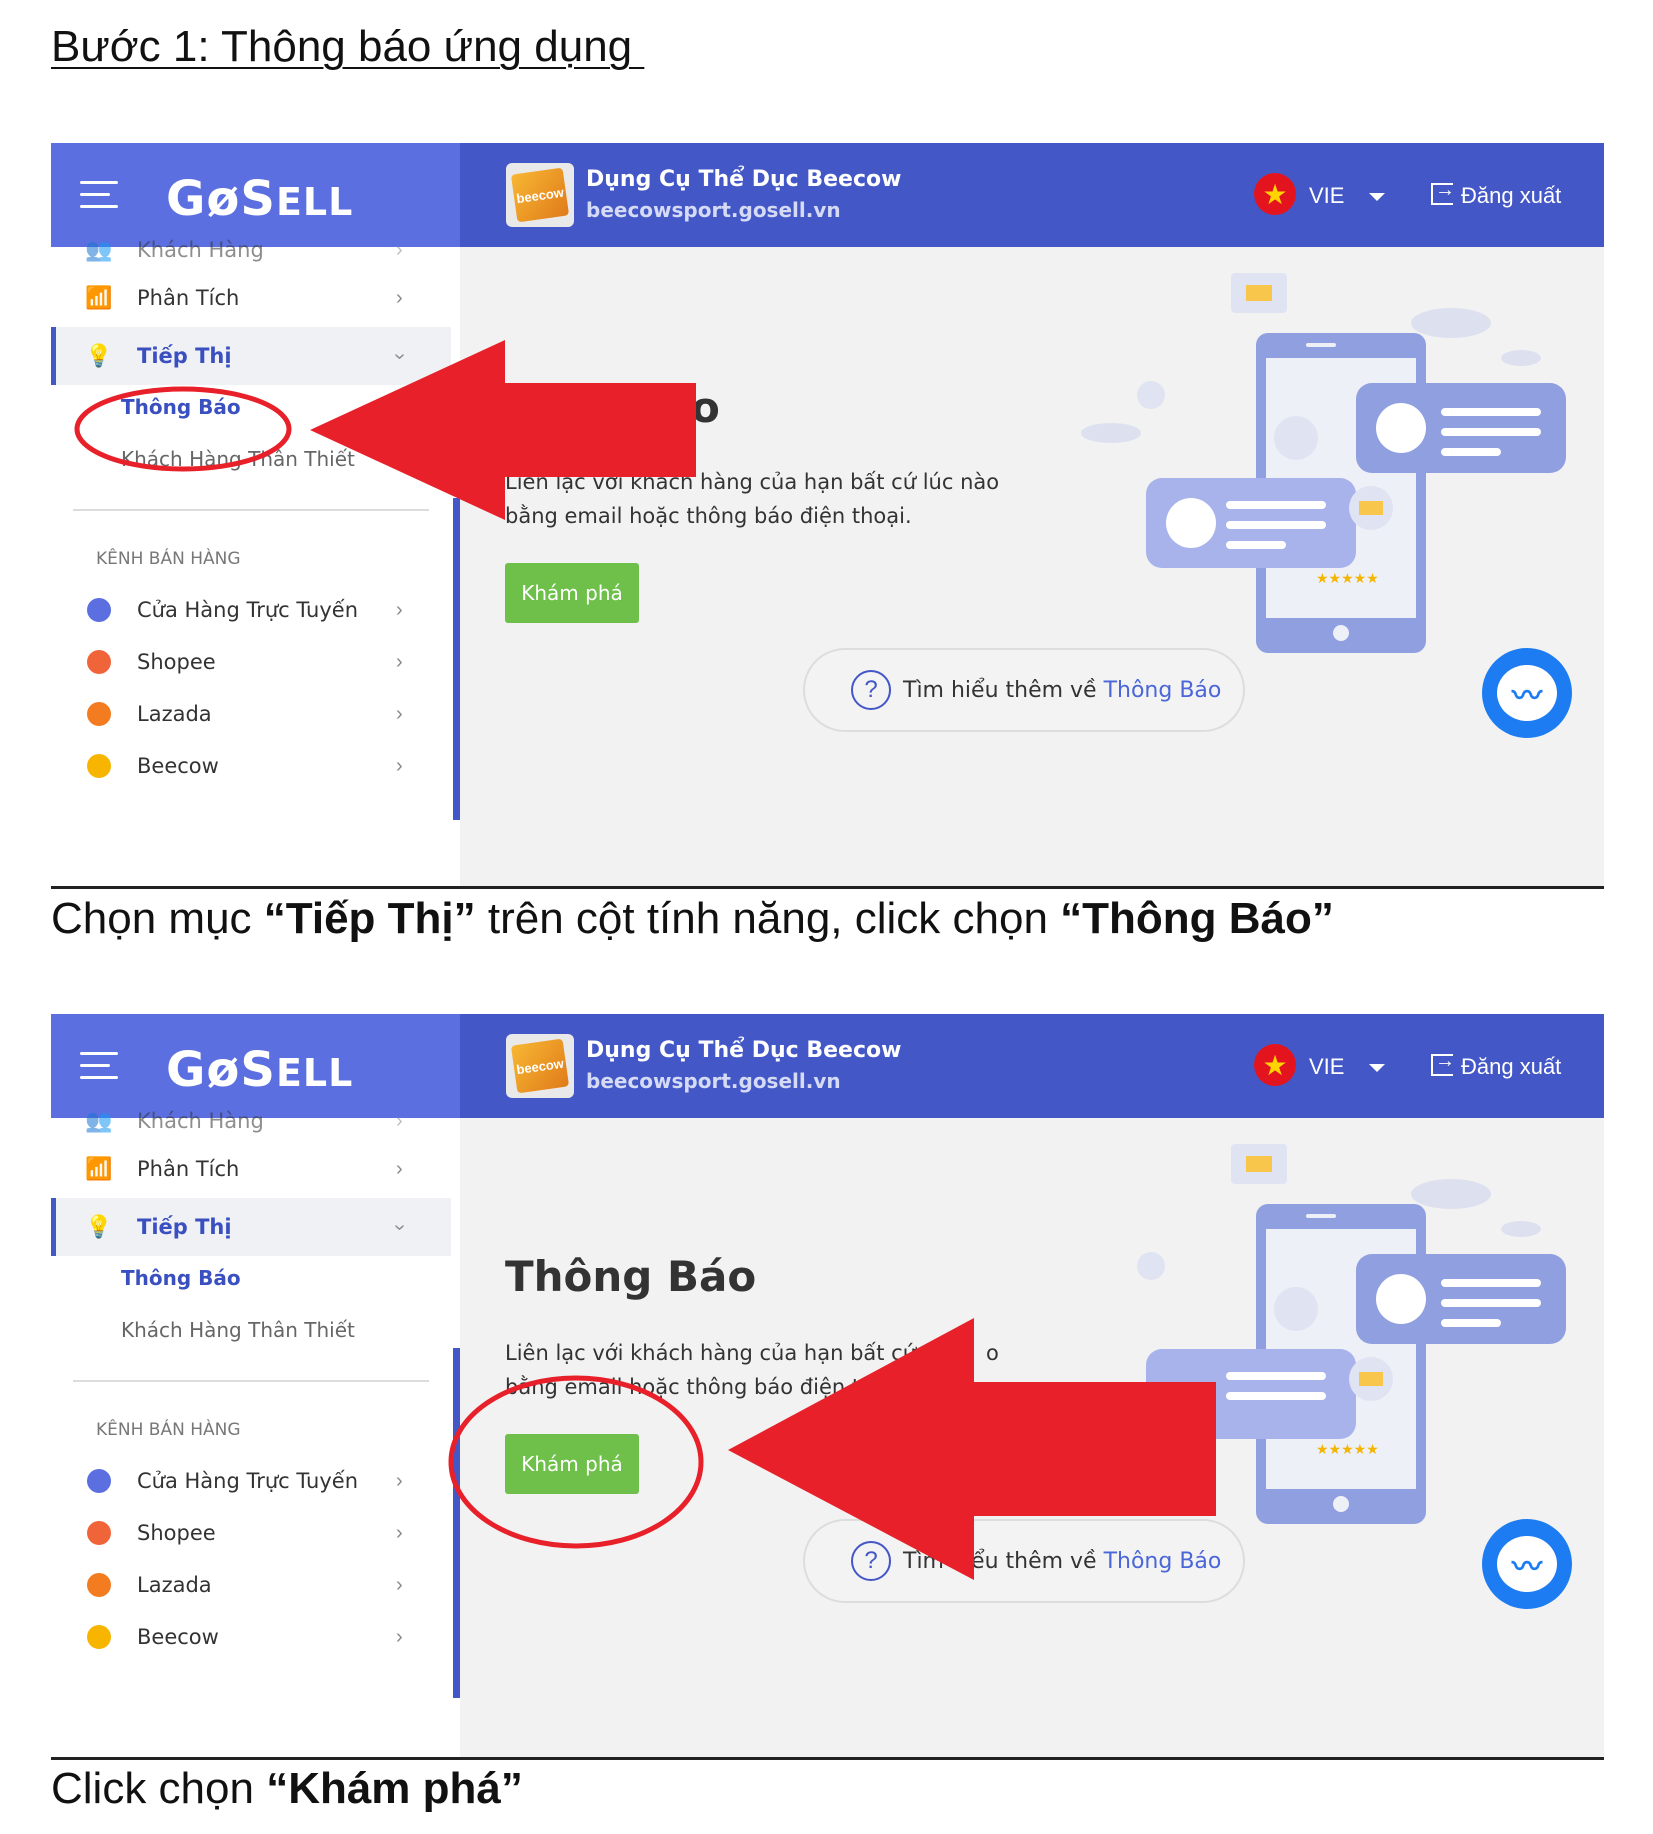 This screenshot has width=1653, height=1834. I want to click on document-heading: Bước 1: Thông báo ứng dụng, so click(348, 46).